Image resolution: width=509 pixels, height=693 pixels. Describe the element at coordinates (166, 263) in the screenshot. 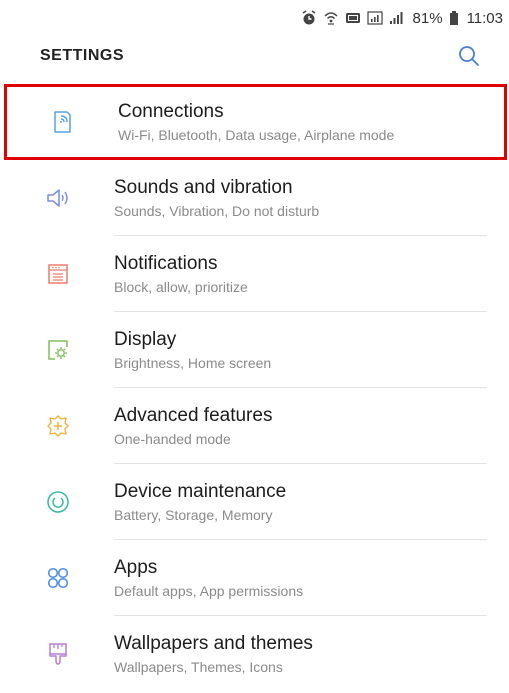

I see `settings-item-title: Notifications` at that location.